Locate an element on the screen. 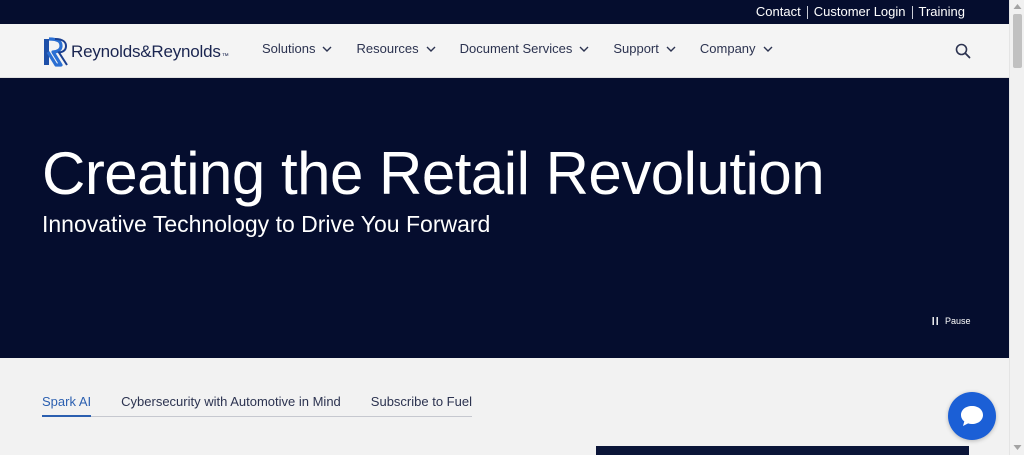 This screenshot has width=1024, height=455. scroll-up-arrow-icon is located at coordinates (1017, 6).